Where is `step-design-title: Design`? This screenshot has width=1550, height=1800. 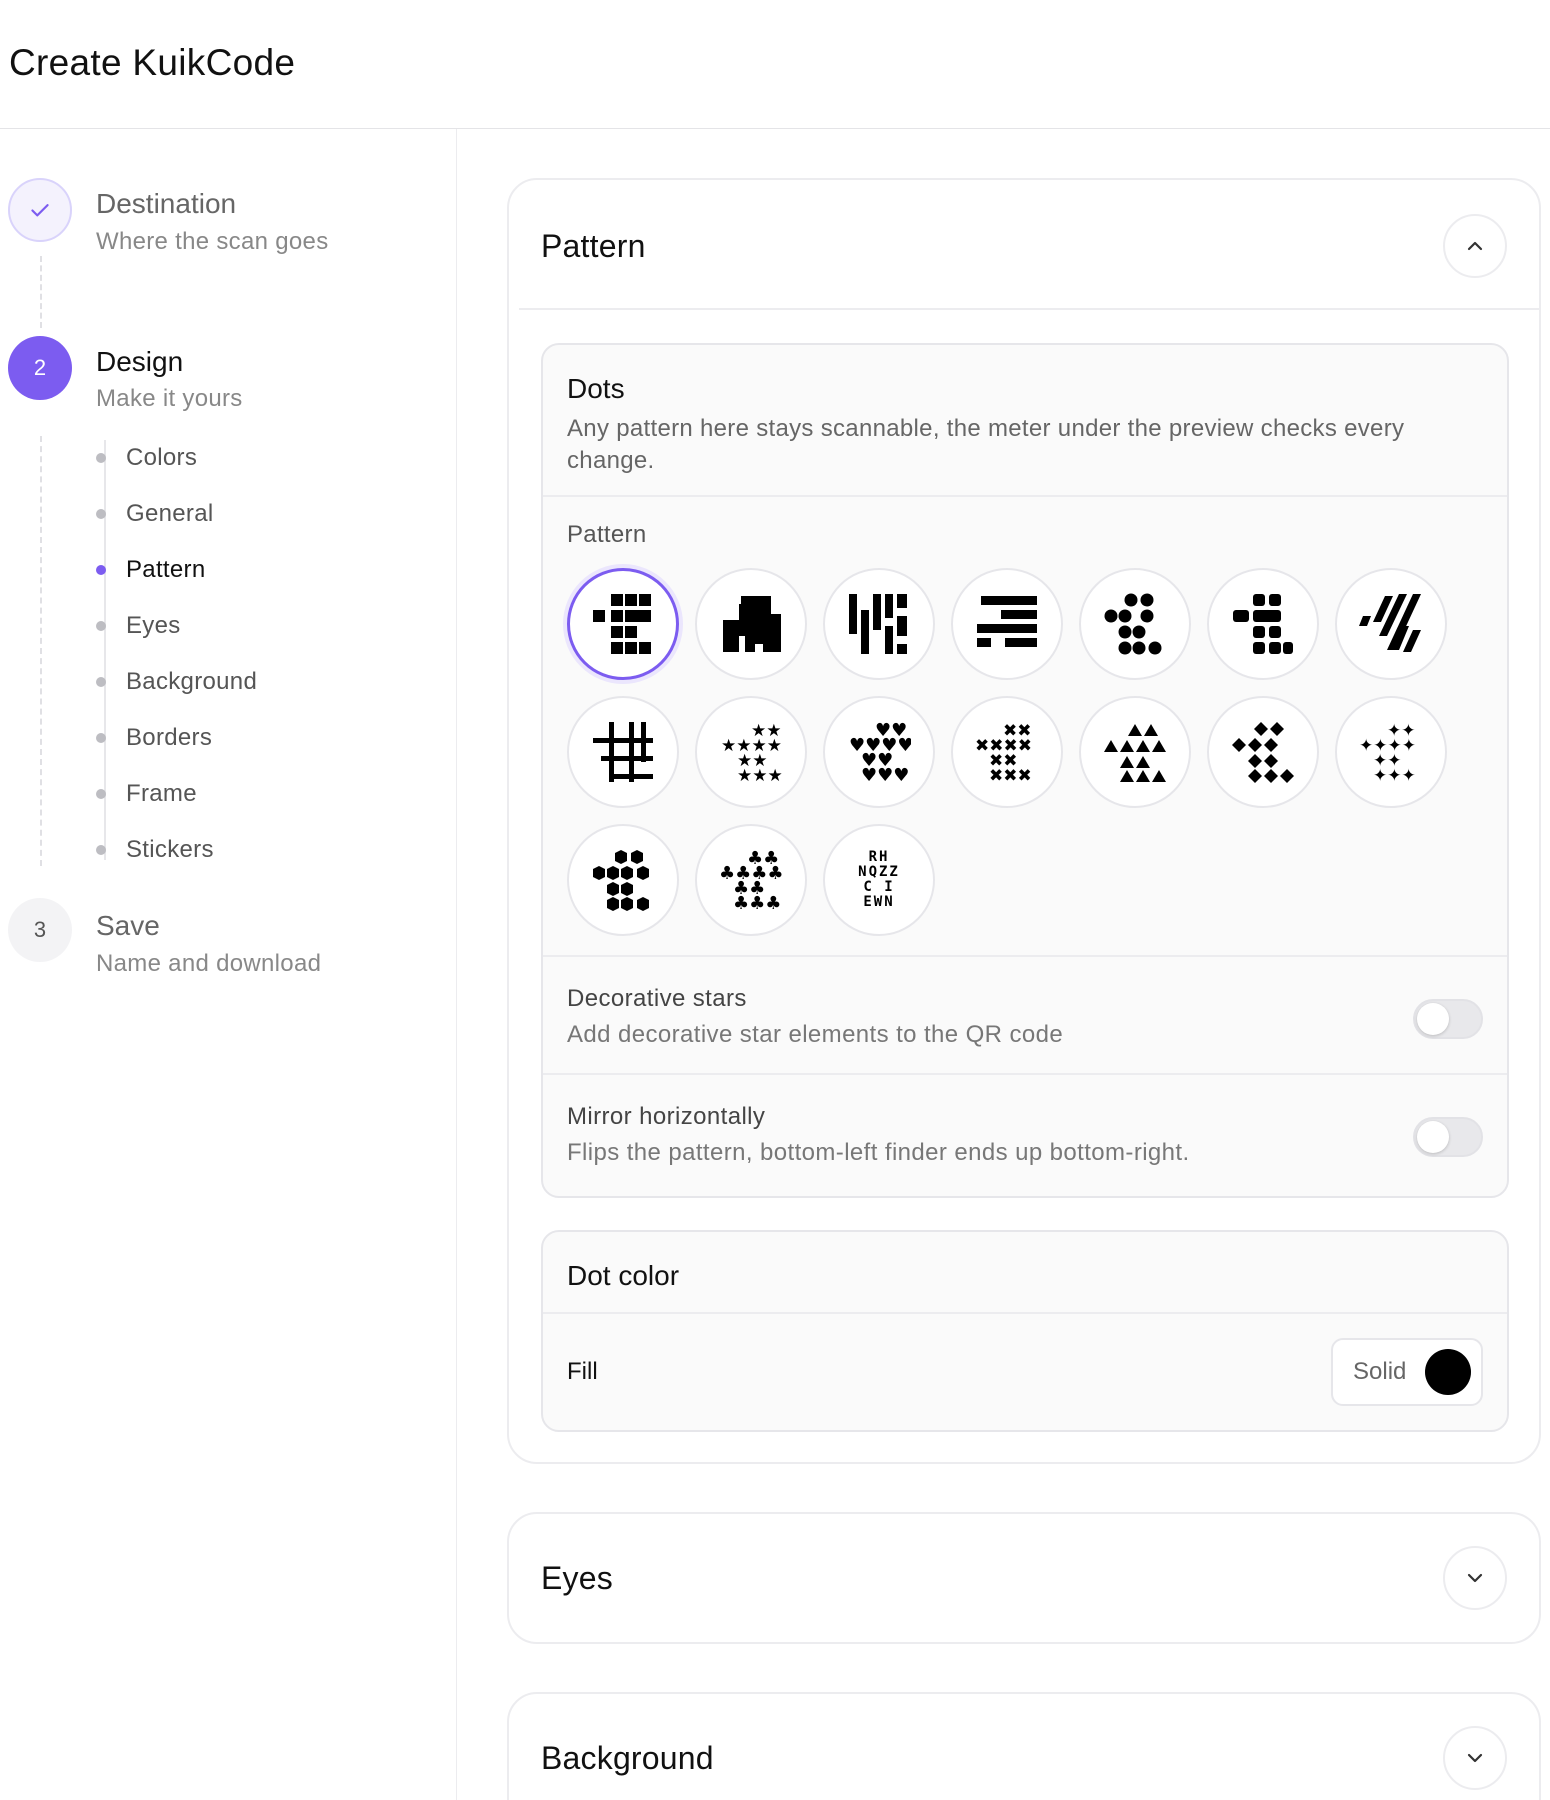
step-design-title: Design is located at coordinates (139, 362).